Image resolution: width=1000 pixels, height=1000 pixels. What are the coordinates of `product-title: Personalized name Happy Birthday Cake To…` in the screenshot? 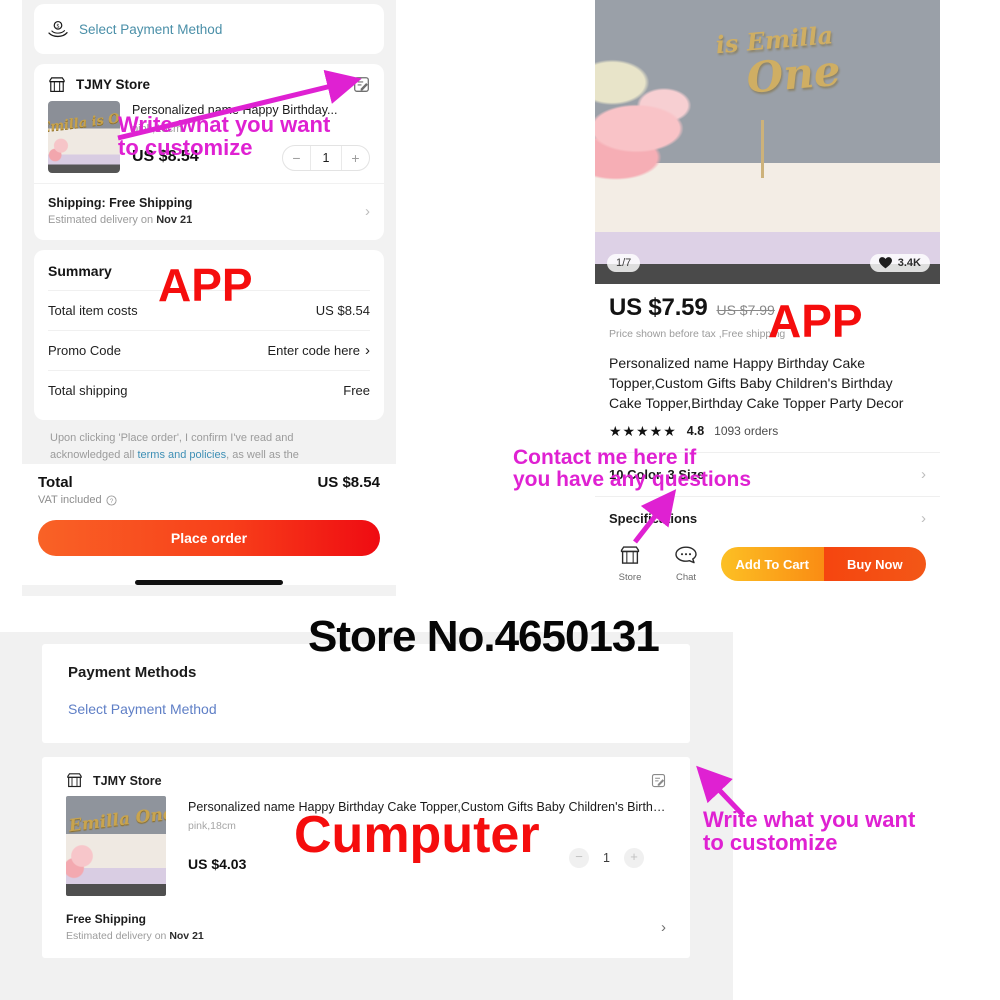 It's located at (756, 383).